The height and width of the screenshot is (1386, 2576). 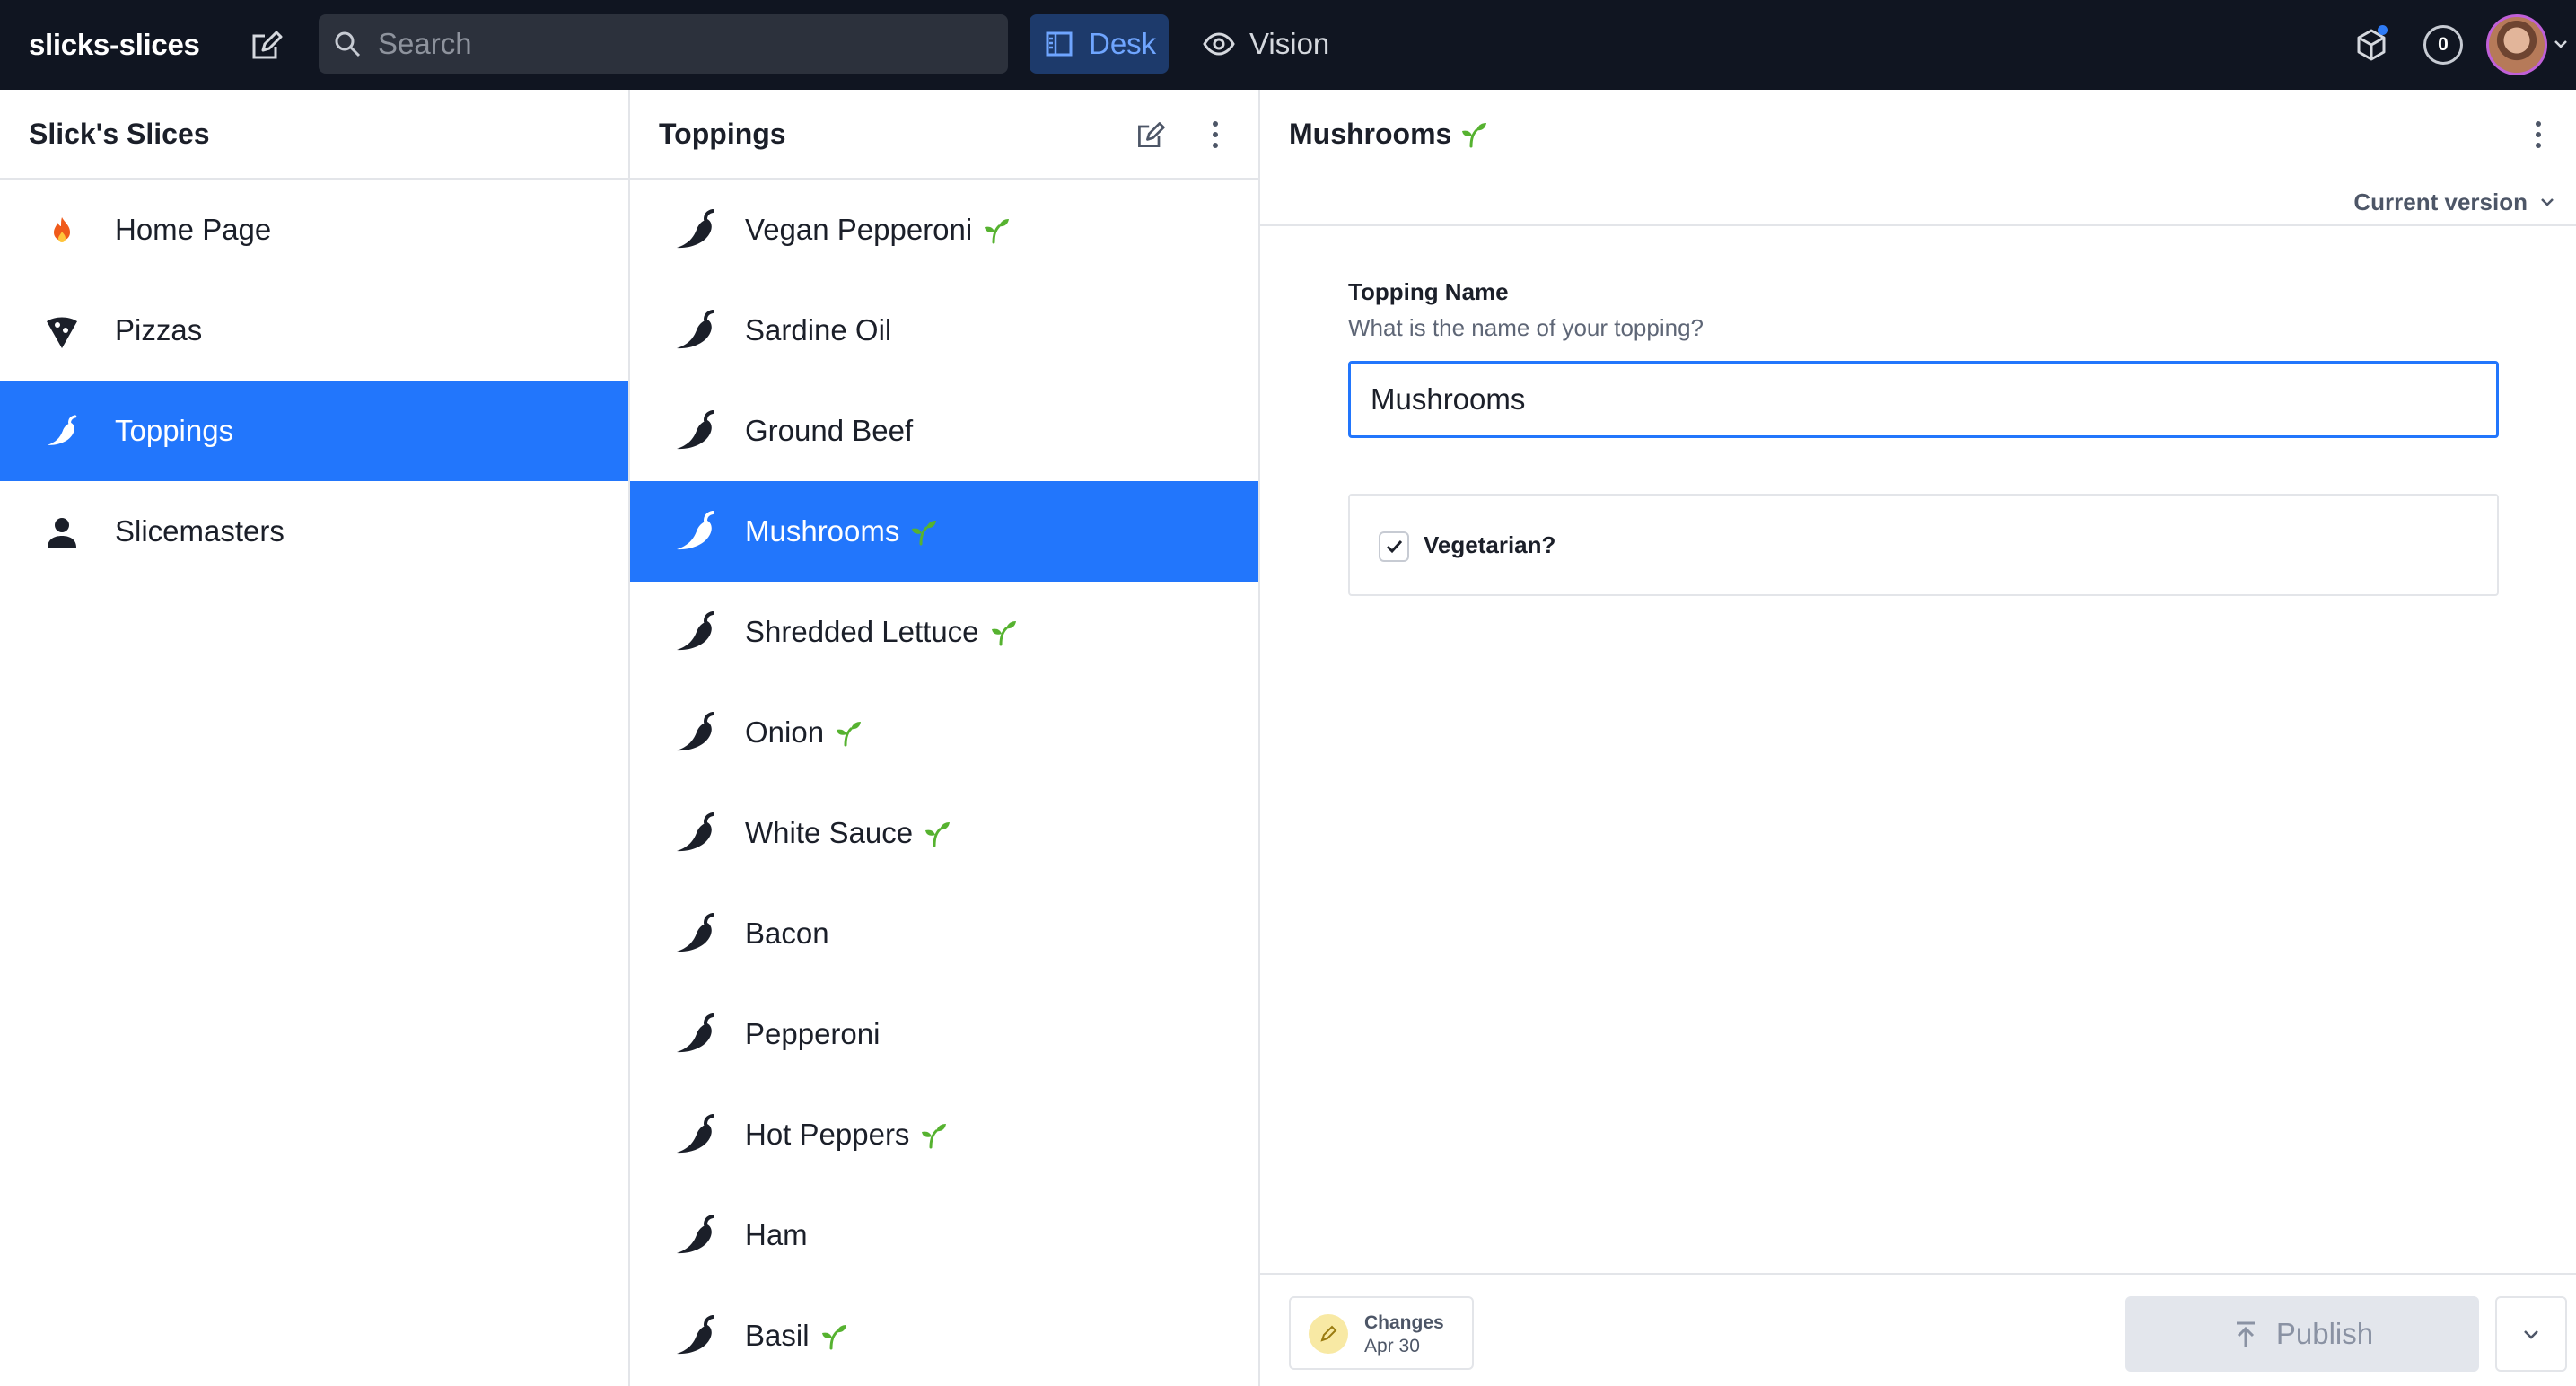 I want to click on publish-arrow-icon, so click(x=2245, y=1334).